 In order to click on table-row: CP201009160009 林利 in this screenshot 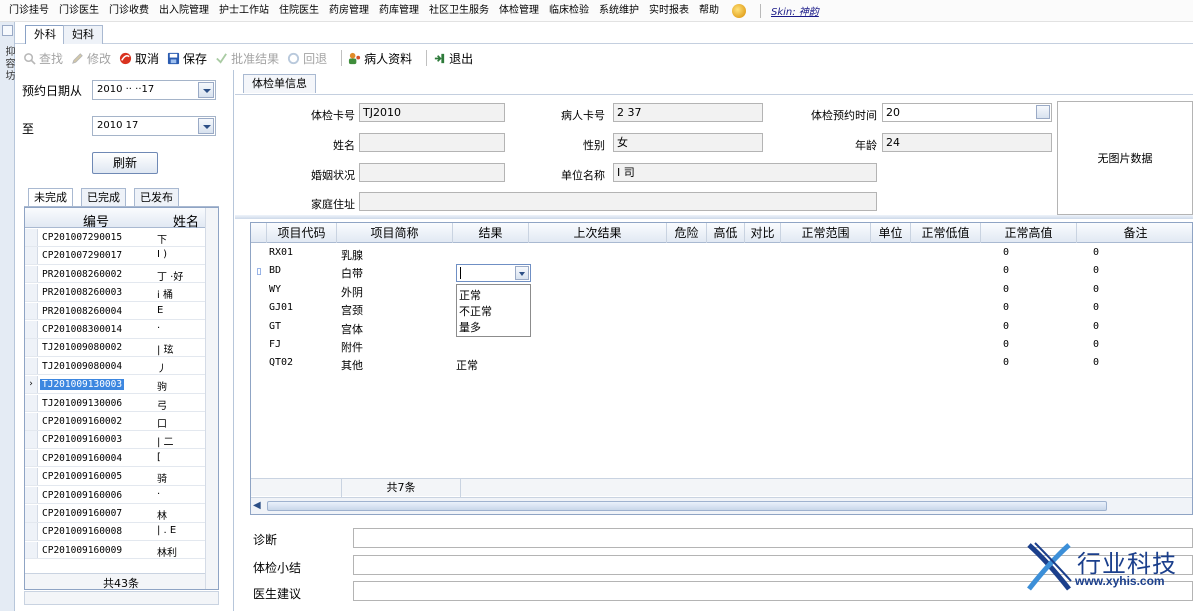, I will do `click(116, 550)`.